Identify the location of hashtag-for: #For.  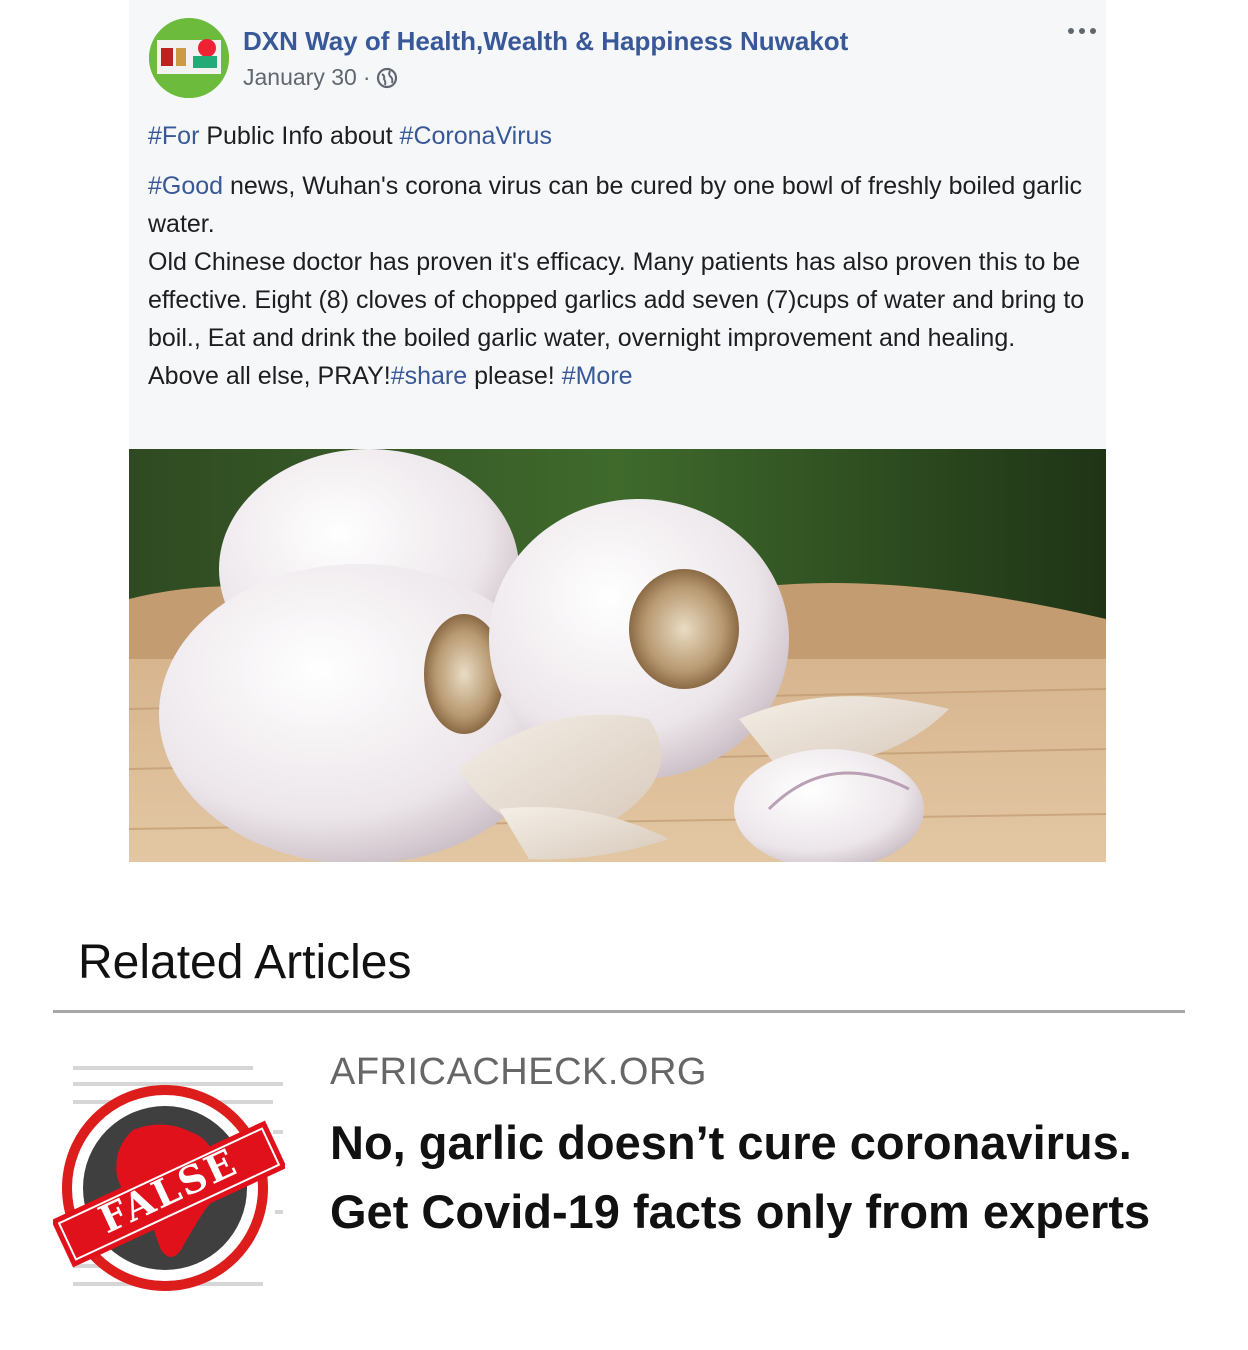
(173, 136).